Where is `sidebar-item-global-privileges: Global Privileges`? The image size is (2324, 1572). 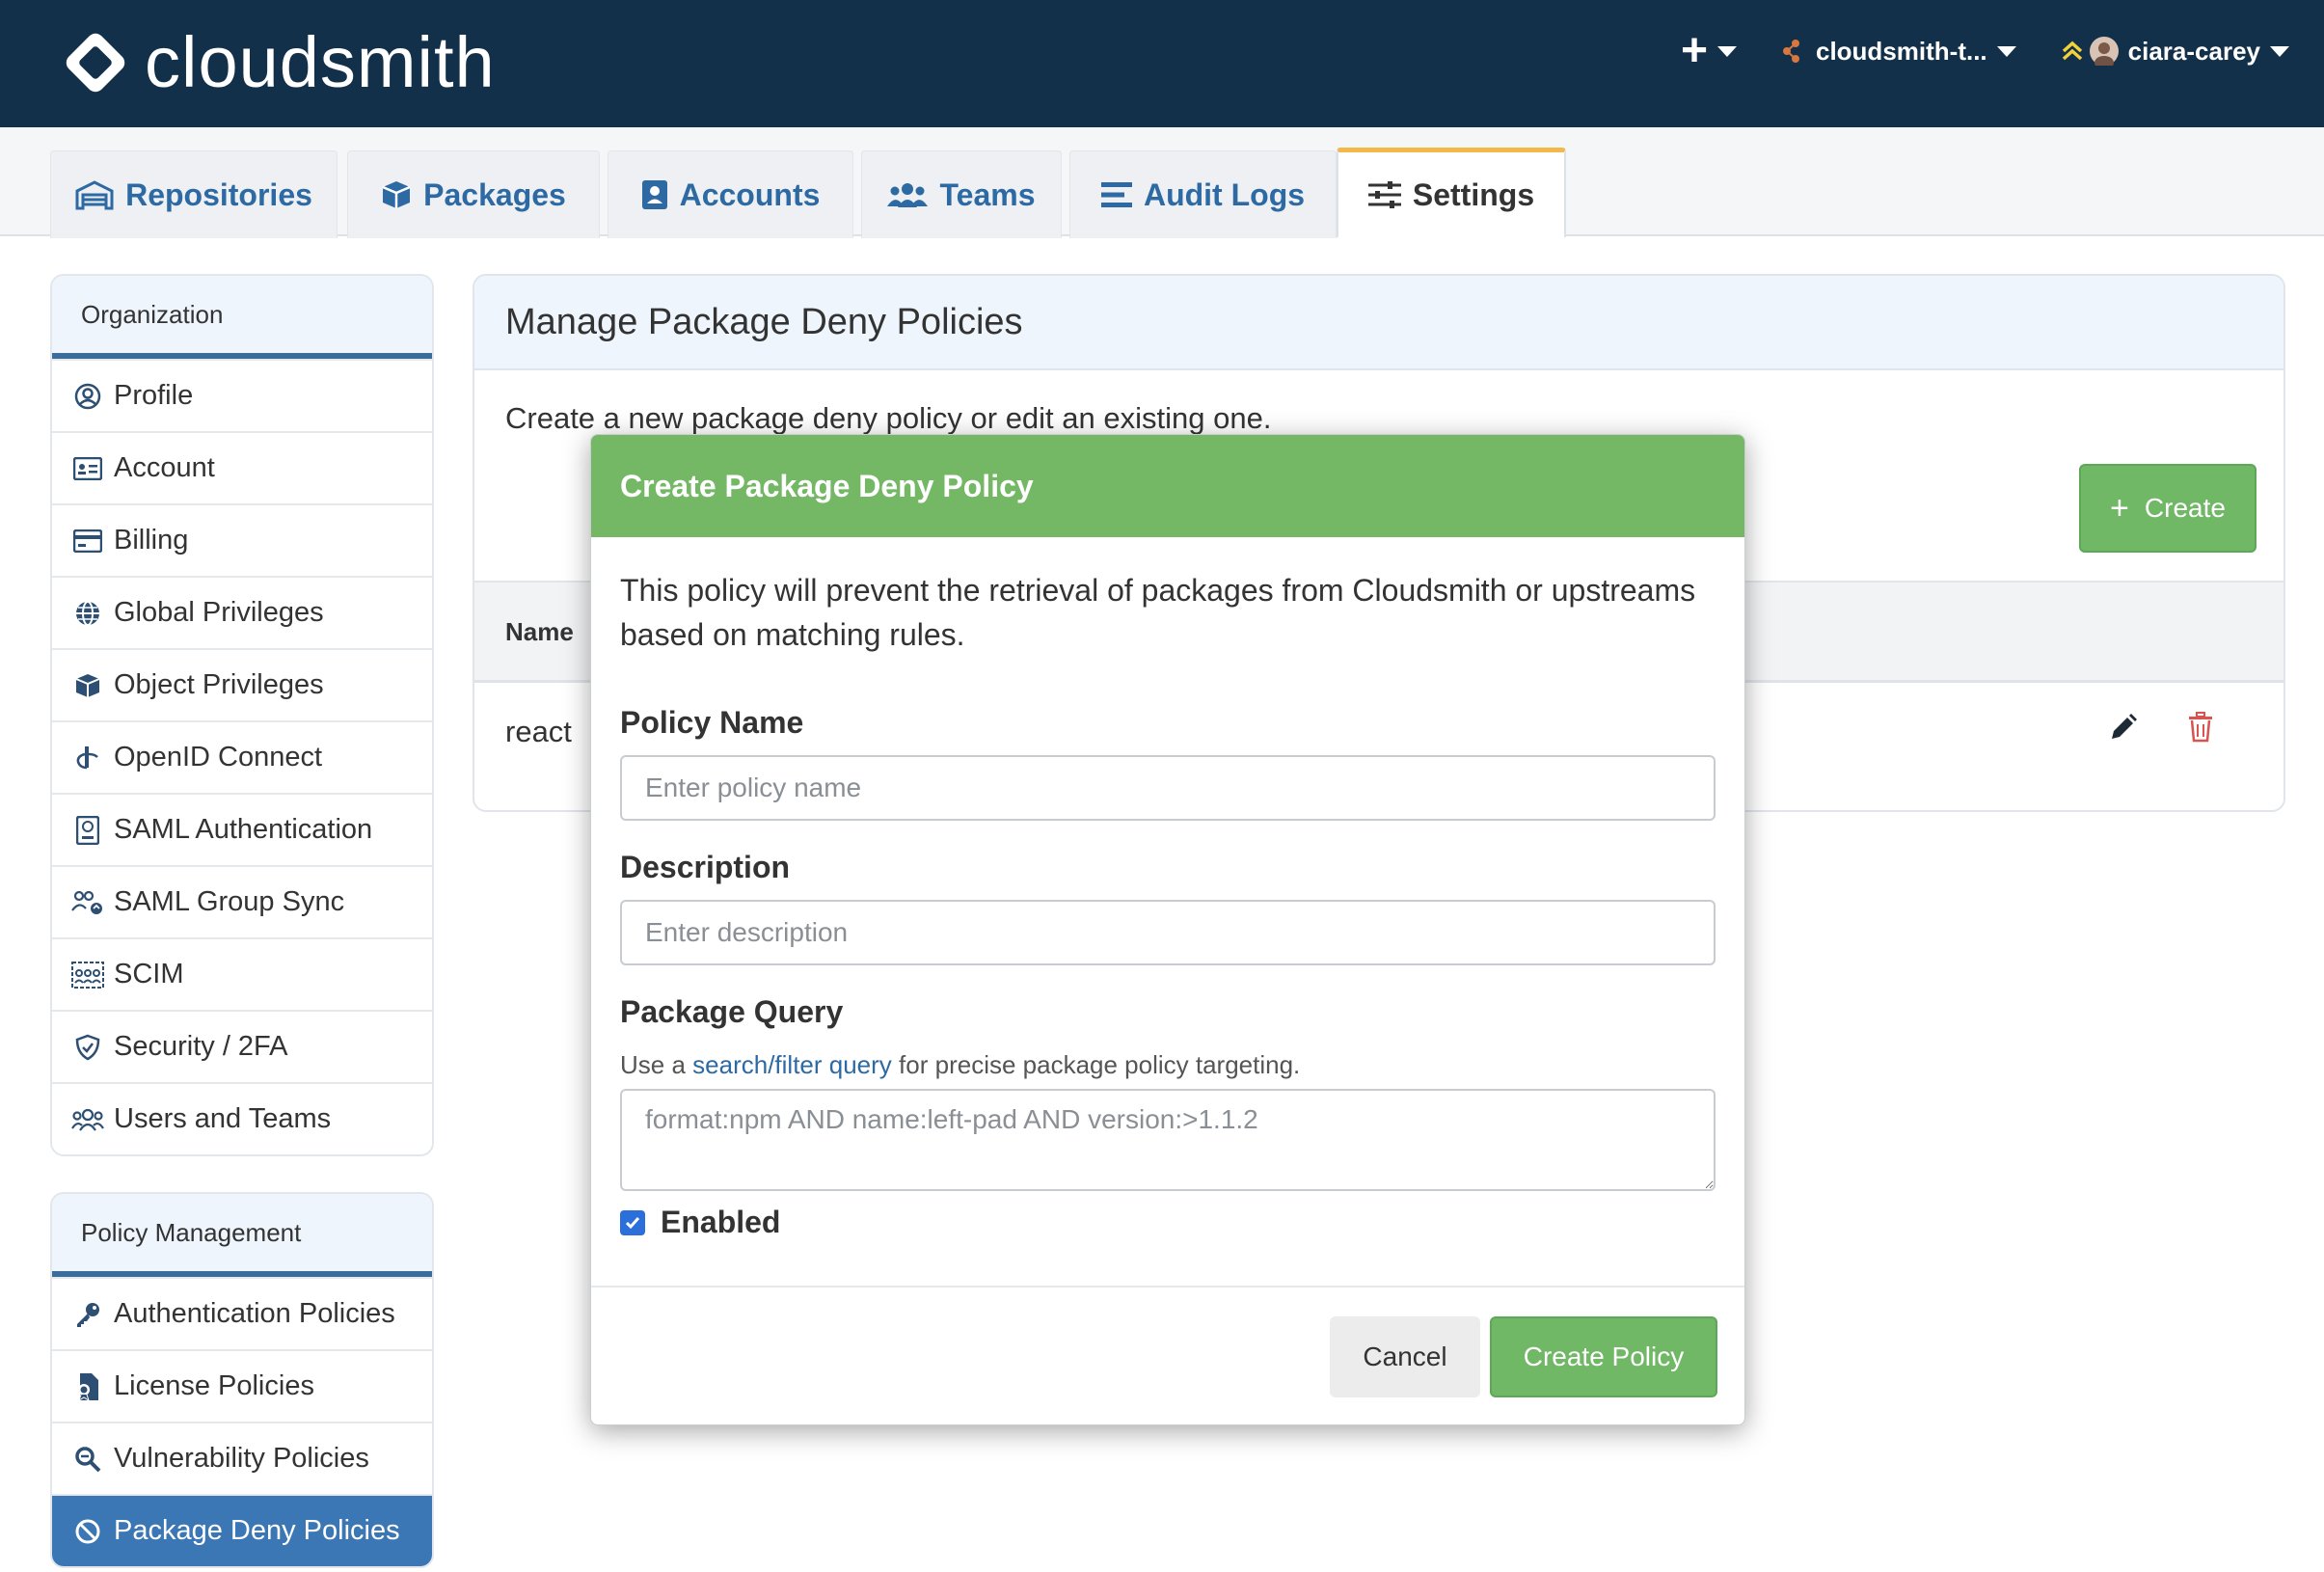
sidebar-item-global-privileges: Global Privileges is located at coordinates (242, 612).